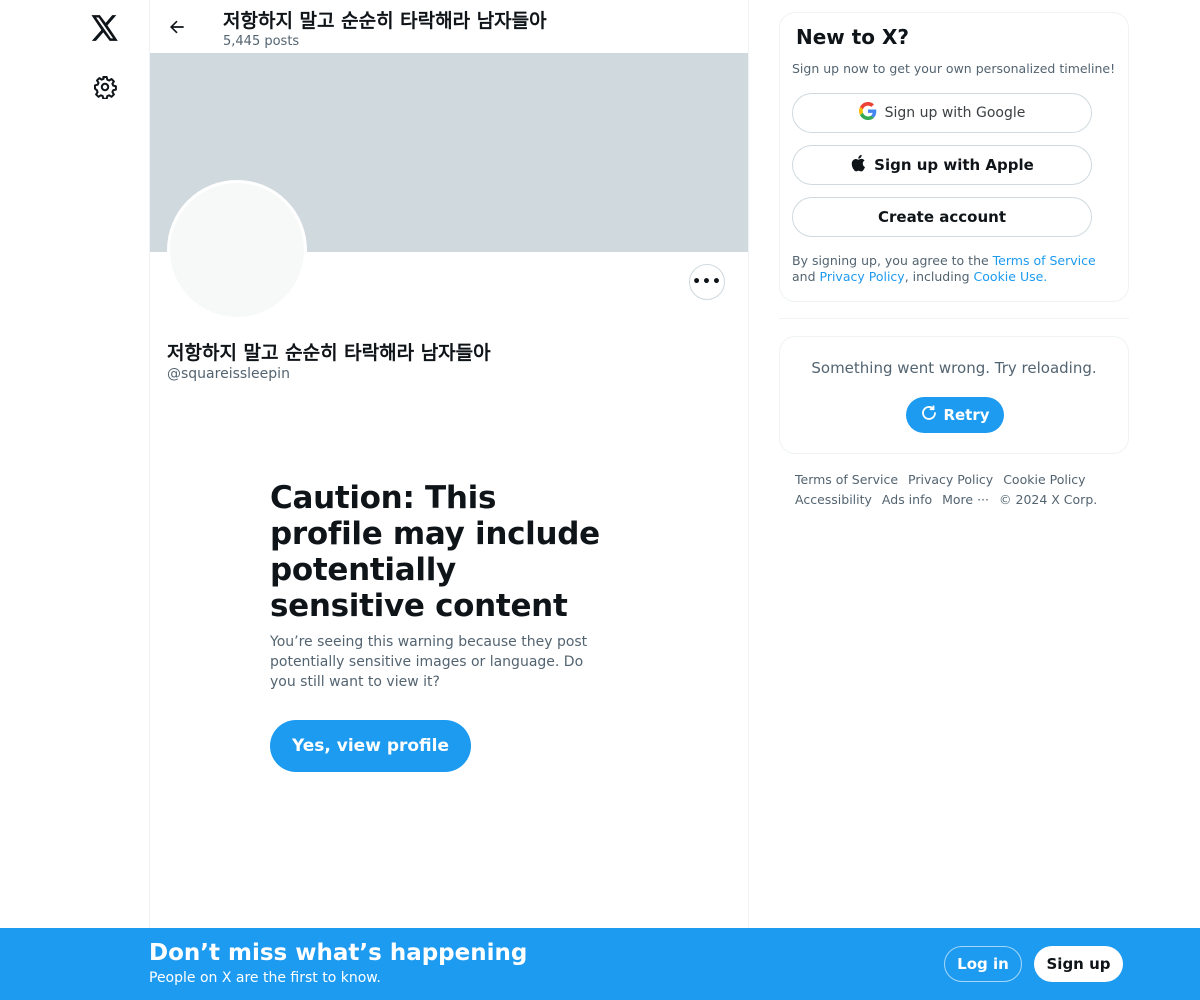 The image size is (1200, 1000). Describe the element at coordinates (853, 37) in the screenshot. I see `signup-card-title: New to X?` at that location.